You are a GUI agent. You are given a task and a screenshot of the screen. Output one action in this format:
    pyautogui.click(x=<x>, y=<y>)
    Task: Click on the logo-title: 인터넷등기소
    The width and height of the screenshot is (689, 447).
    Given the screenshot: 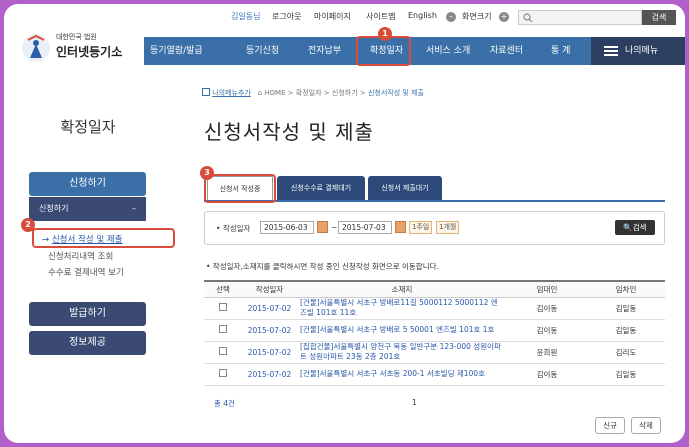 What is the action you would take?
    pyautogui.click(x=89, y=52)
    